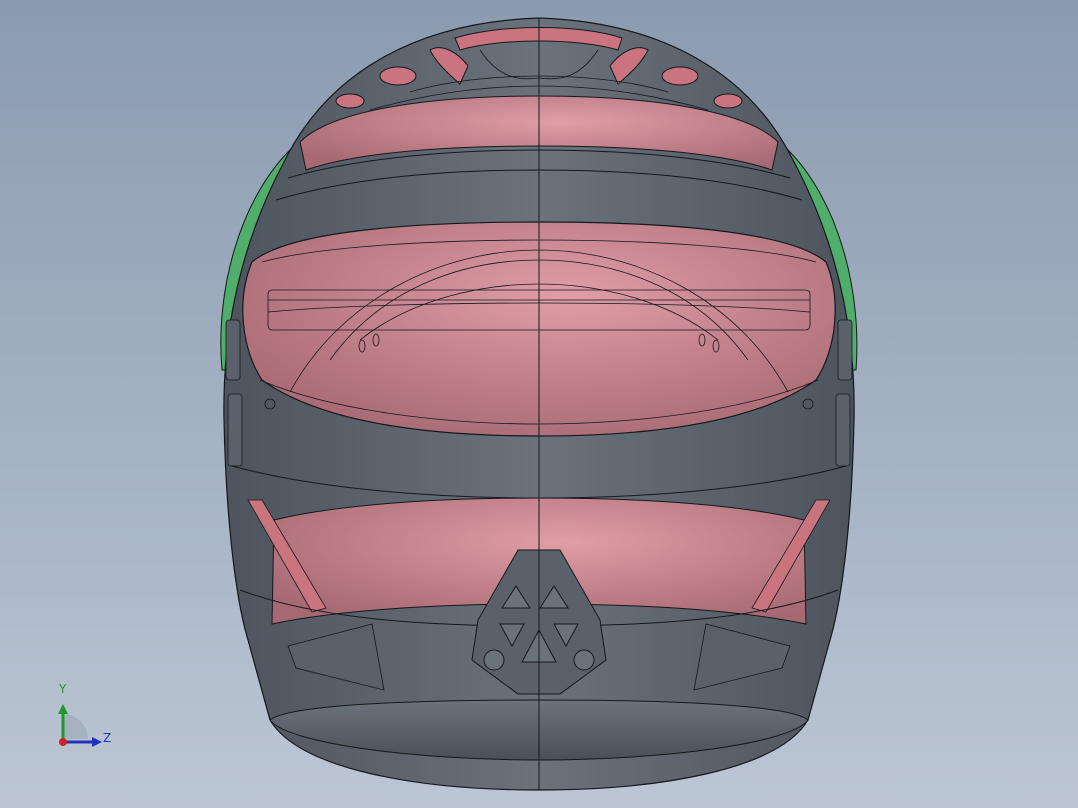 The image size is (1078, 808). Describe the element at coordinates (63, 689) in the screenshot. I see `y-axis-label: Y` at that location.